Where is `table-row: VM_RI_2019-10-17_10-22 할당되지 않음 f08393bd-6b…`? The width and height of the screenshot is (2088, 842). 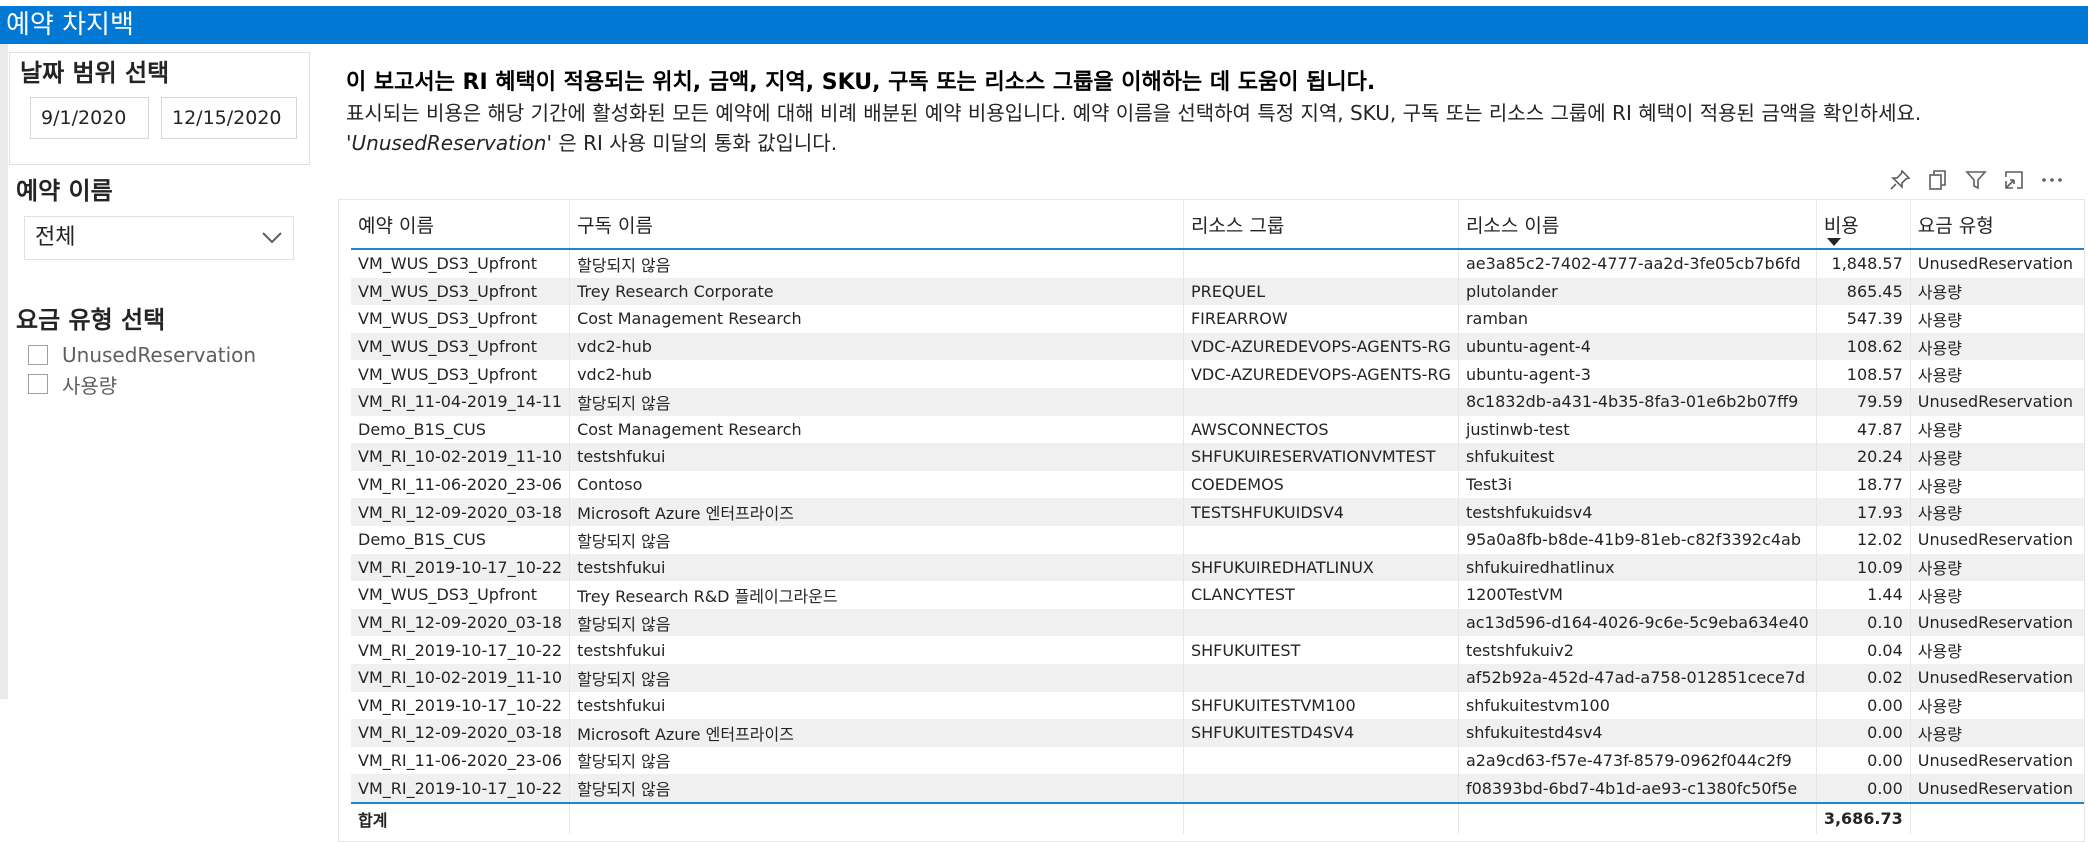 table-row: VM_RI_2019-10-17_10-22 할당되지 않음 f08393bd-6b… is located at coordinates (1217, 788).